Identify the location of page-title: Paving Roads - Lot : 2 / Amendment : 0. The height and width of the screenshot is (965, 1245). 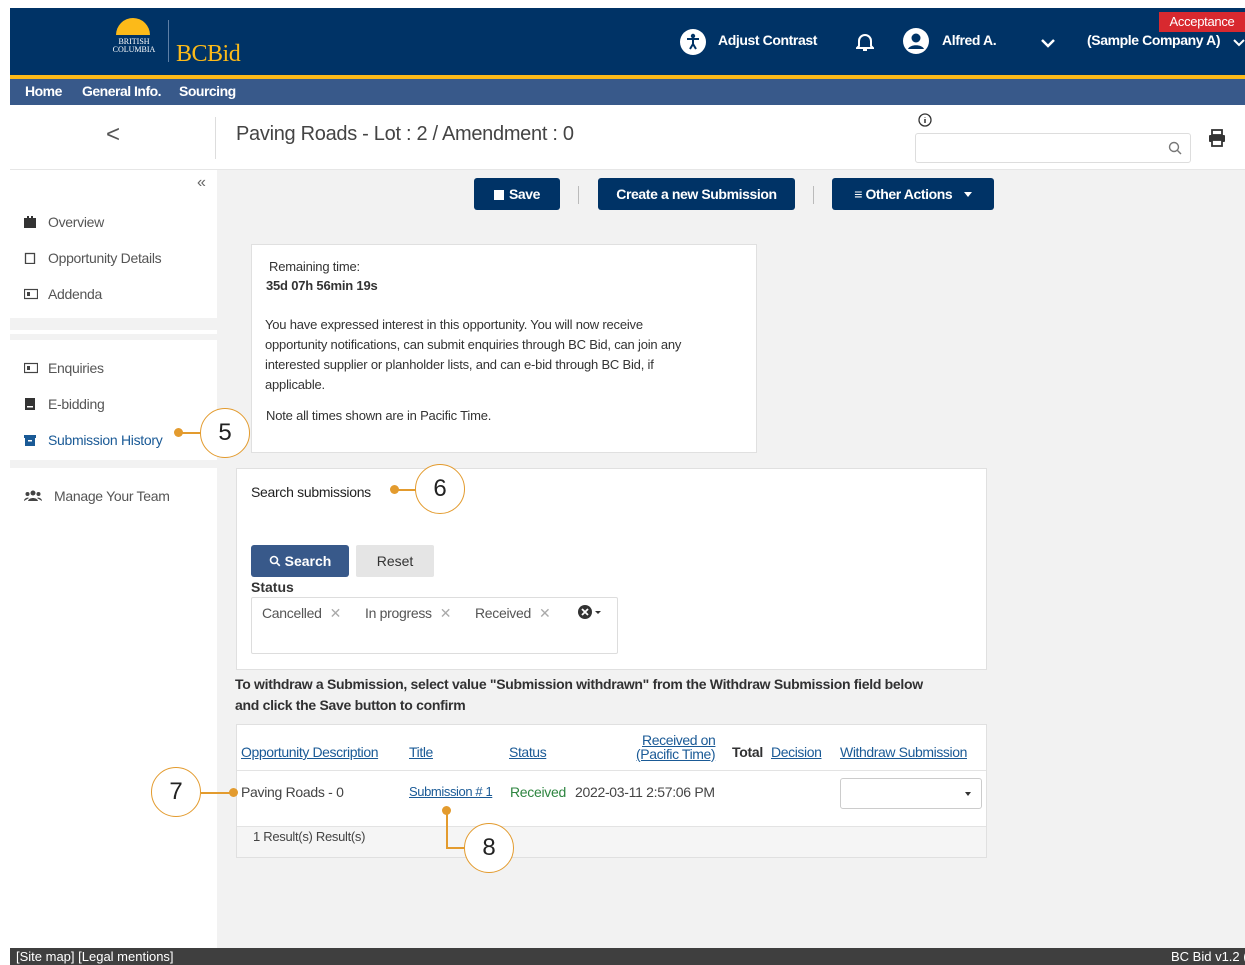
(405, 134).